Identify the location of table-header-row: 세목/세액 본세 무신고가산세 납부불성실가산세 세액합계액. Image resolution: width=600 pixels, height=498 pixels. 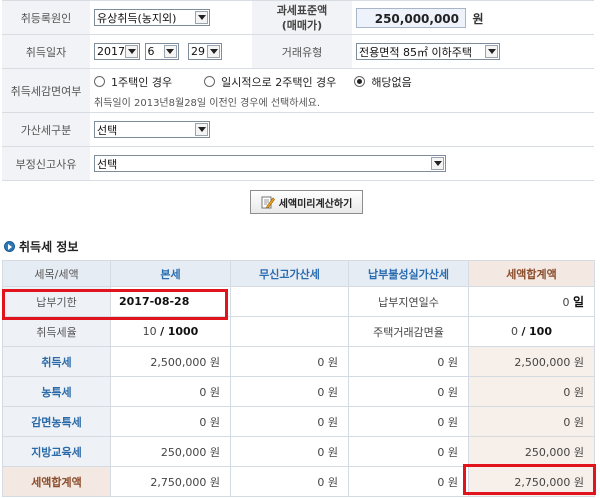
(298, 273).